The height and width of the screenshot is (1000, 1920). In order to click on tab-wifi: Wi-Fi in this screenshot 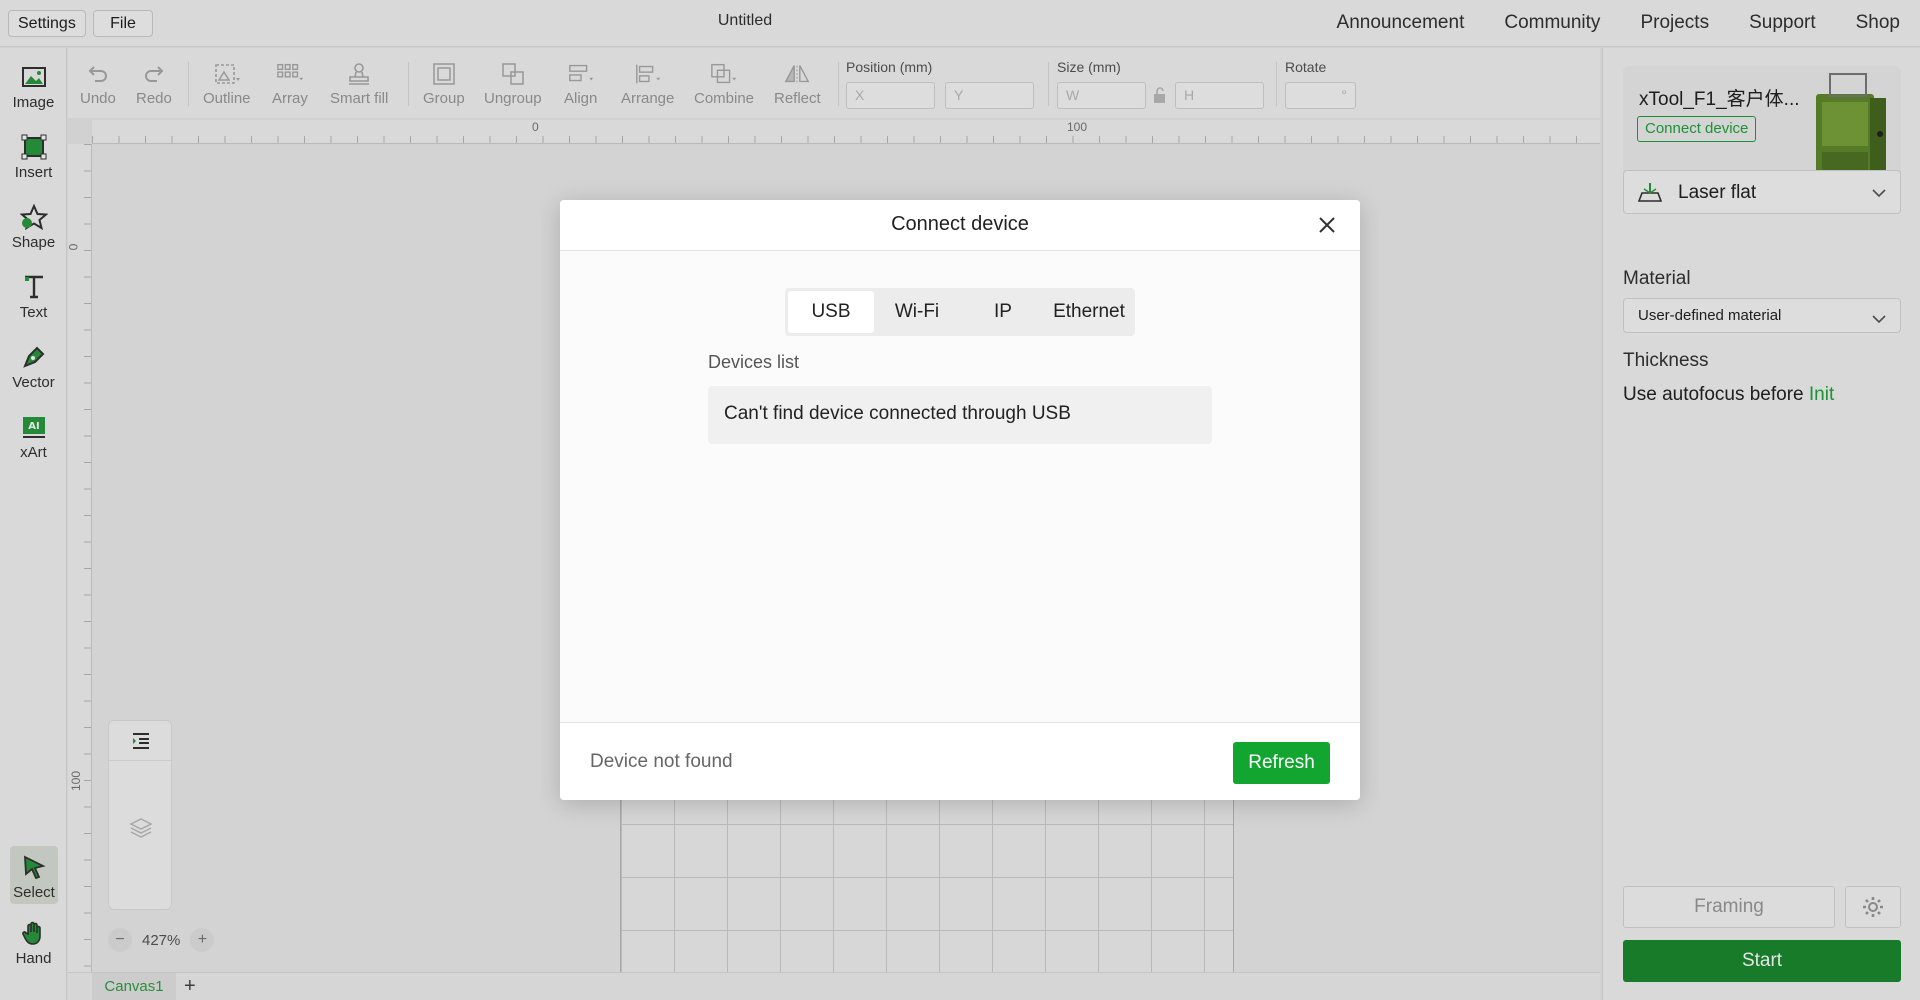, I will do `click(917, 312)`.